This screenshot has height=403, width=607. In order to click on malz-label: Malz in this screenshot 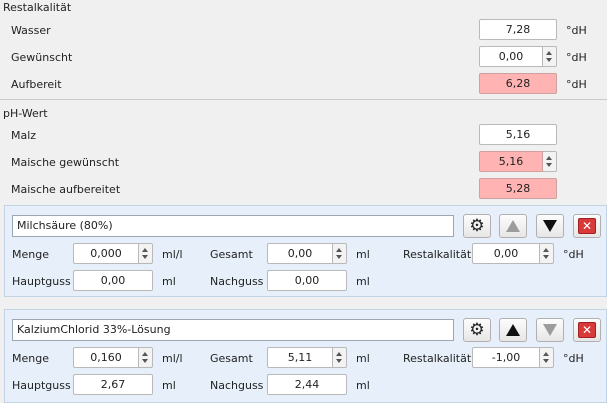, I will do `click(24, 135)`.